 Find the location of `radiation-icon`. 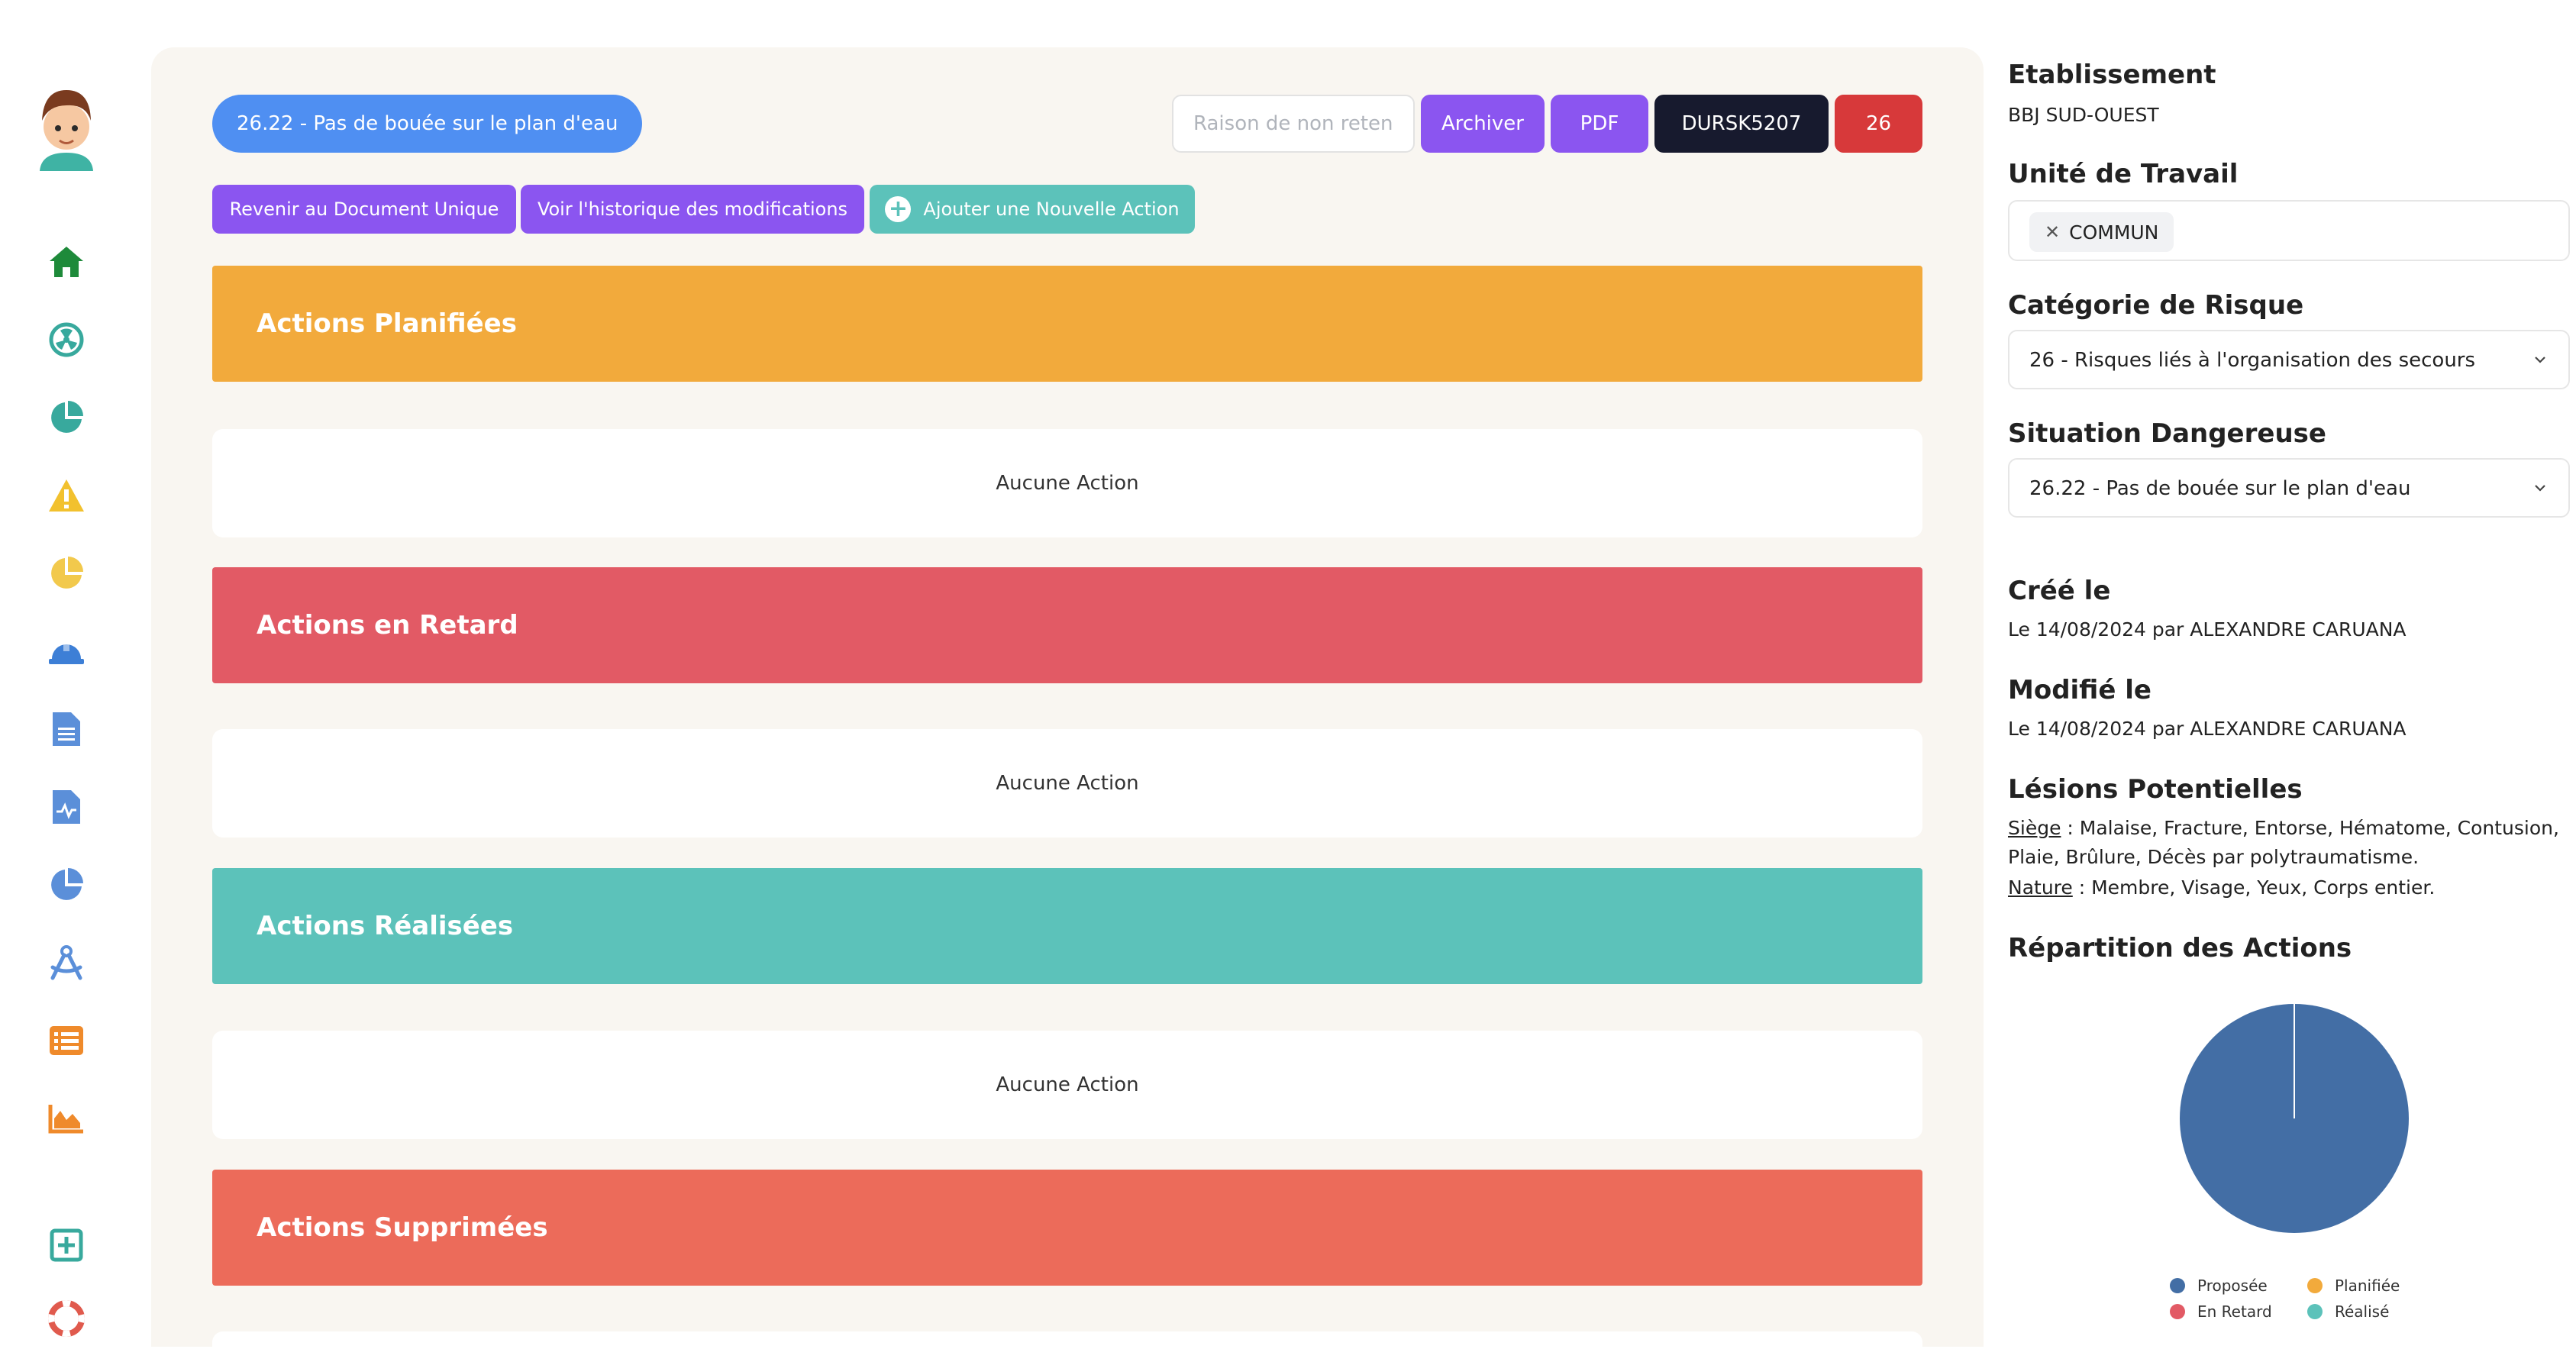

radiation-icon is located at coordinates (66, 339).